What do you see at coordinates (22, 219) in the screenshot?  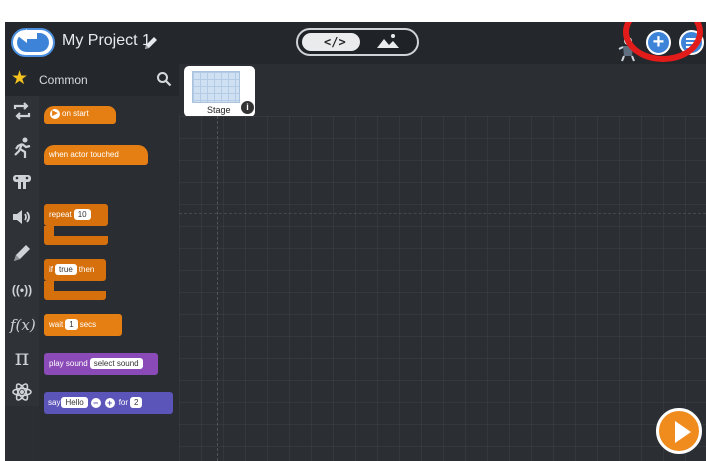 I see `sound-icon` at bounding box center [22, 219].